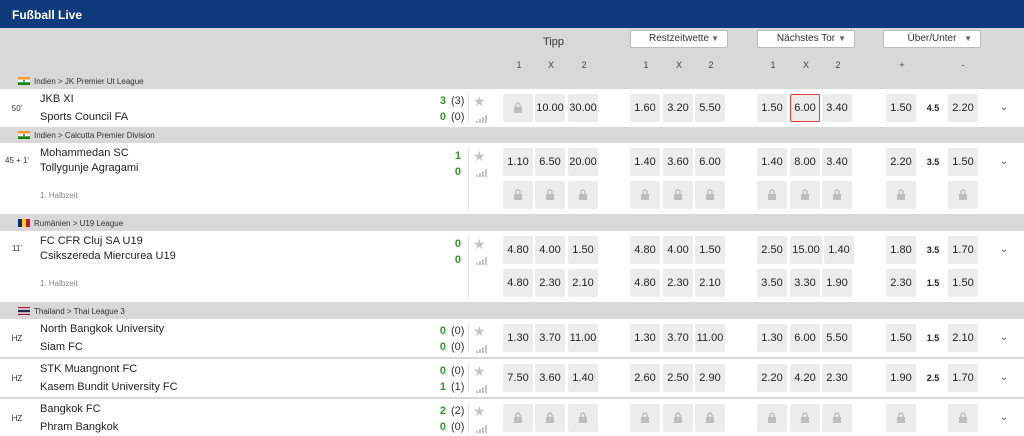  What do you see at coordinates (806, 39) in the screenshot?
I see `naechstes-tor-dropdown: Nächstes Tor ▼` at bounding box center [806, 39].